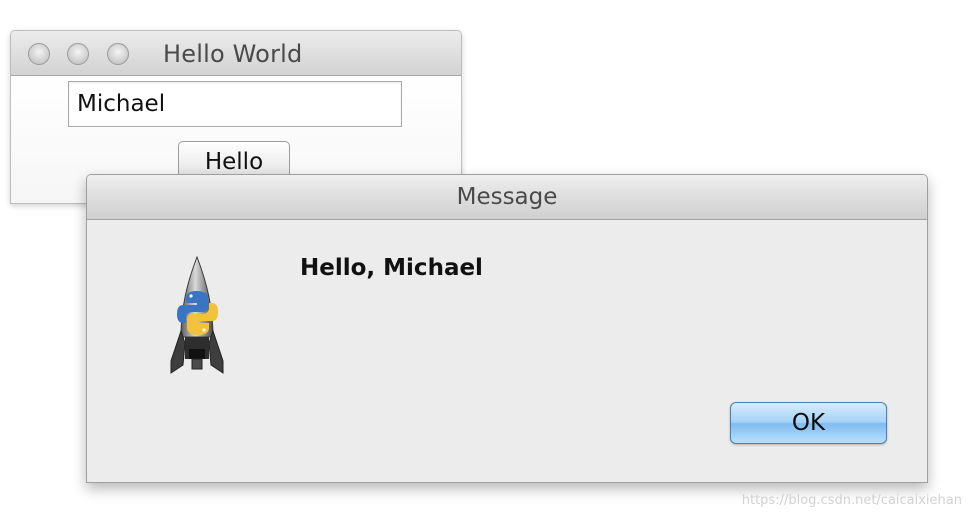 The width and height of the screenshot is (971, 516). I want to click on main-window-title: Hello World, so click(233, 54).